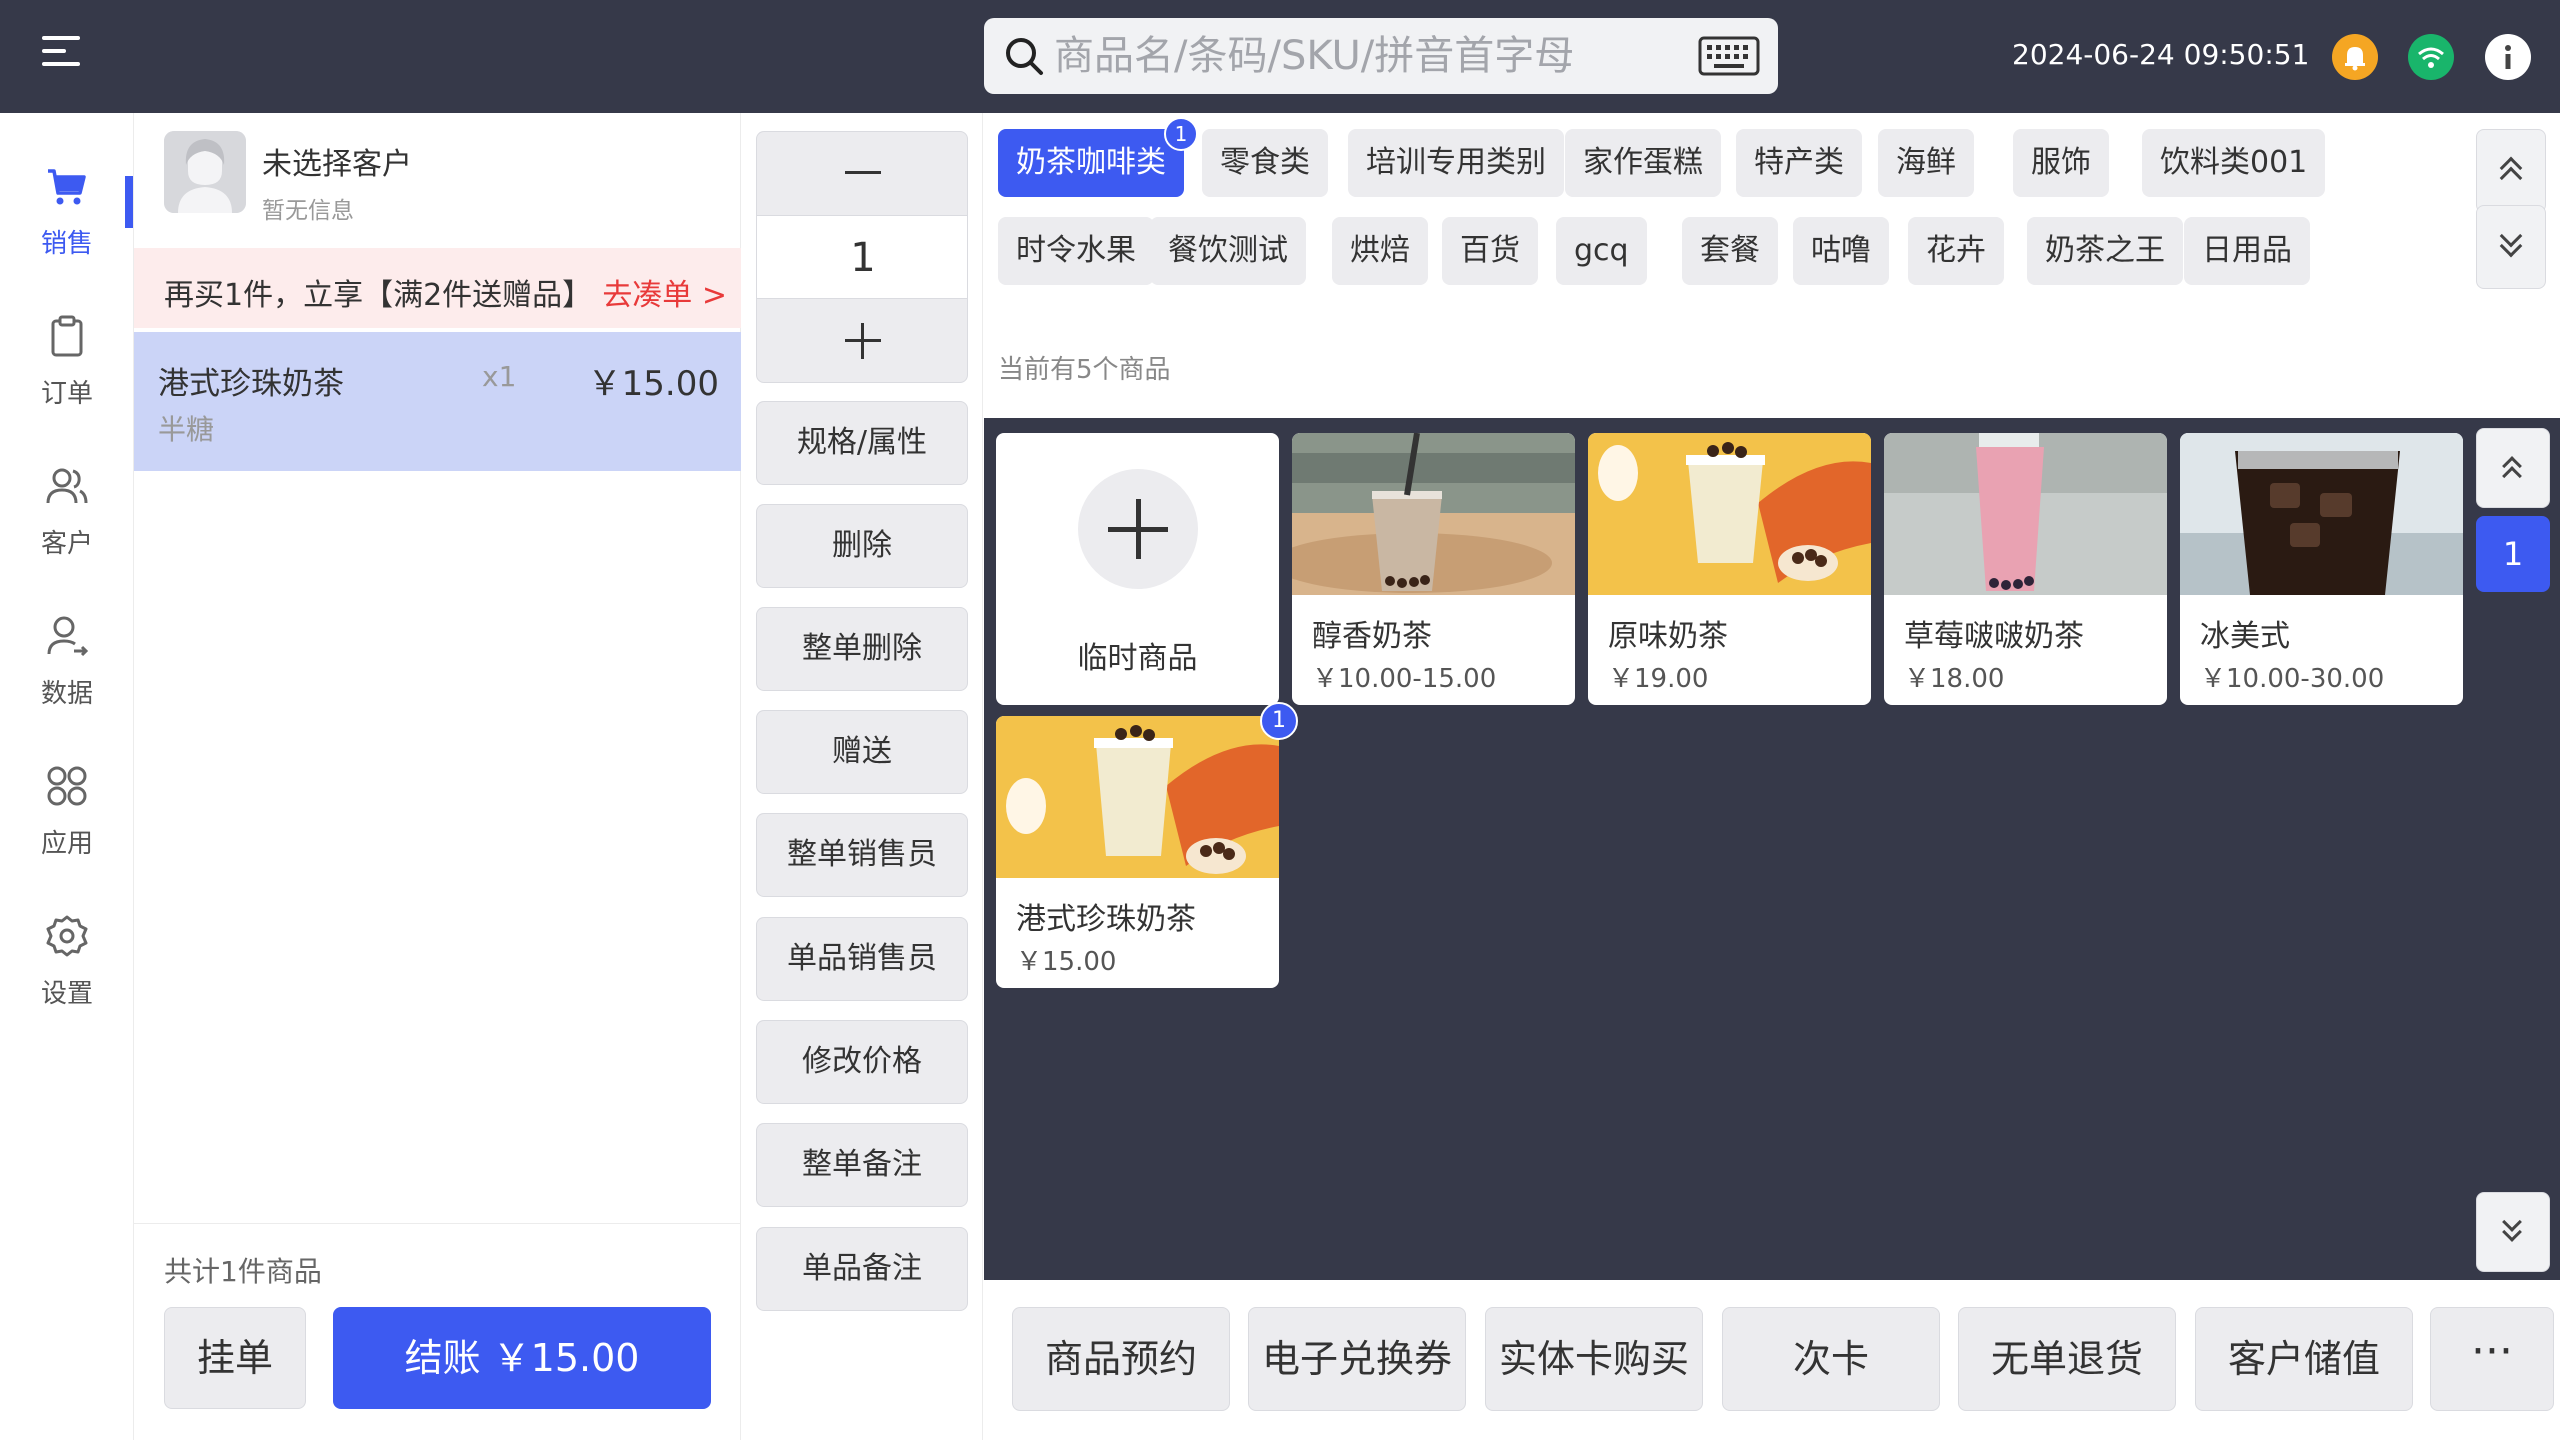 The image size is (2560, 1440). What do you see at coordinates (67, 189) in the screenshot?
I see `nav-item-sales: 销售` at bounding box center [67, 189].